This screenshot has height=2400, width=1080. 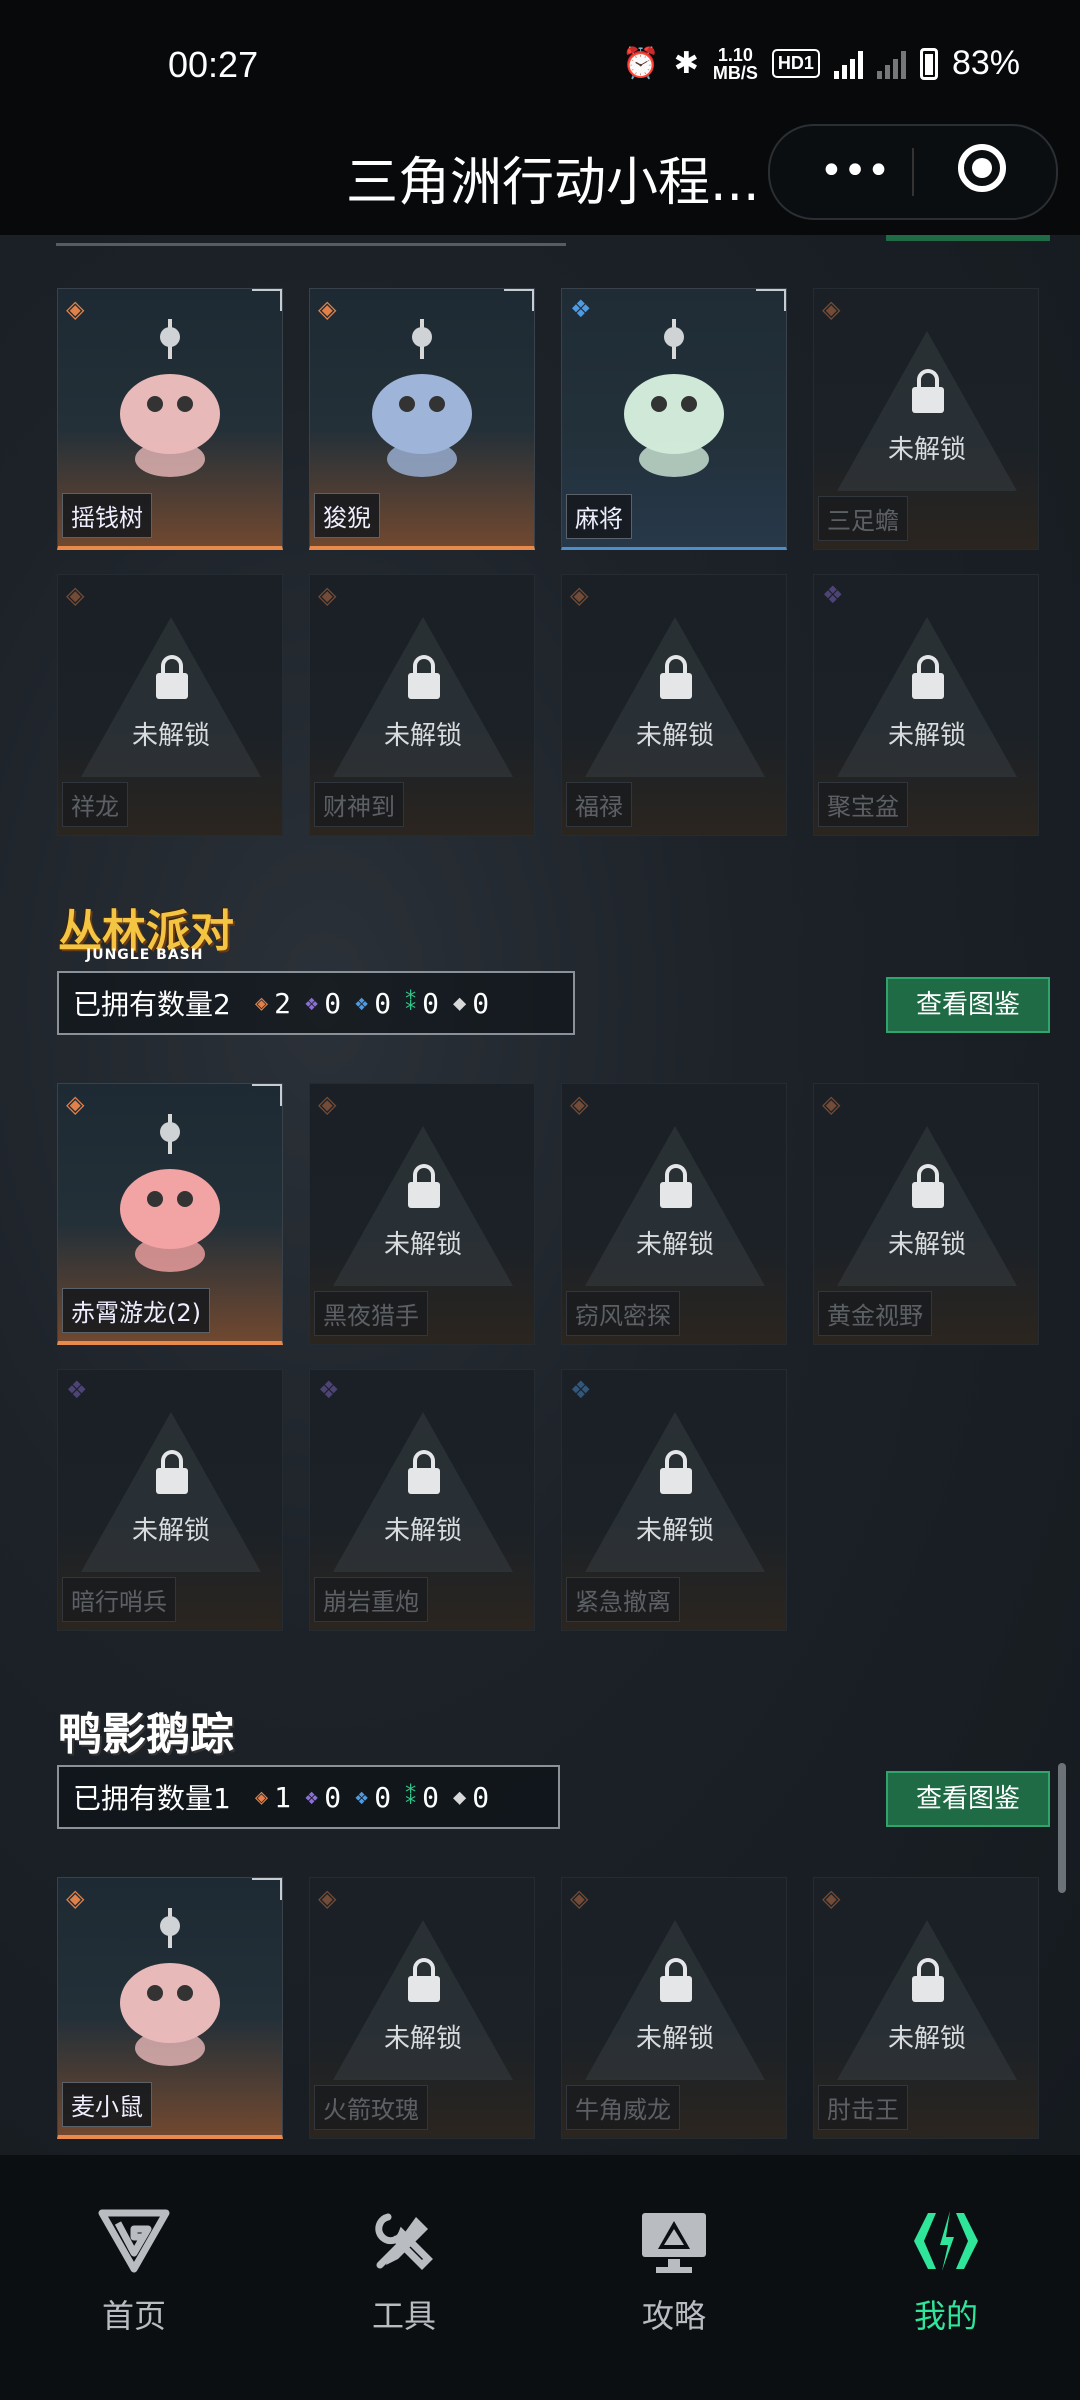 What do you see at coordinates (107, 515) in the screenshot?
I see `item-name-label: 摇钱树` at bounding box center [107, 515].